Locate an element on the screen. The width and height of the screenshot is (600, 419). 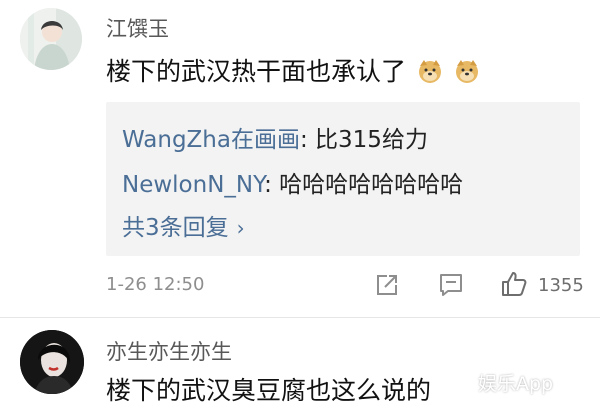
share-icon is located at coordinates (387, 285).